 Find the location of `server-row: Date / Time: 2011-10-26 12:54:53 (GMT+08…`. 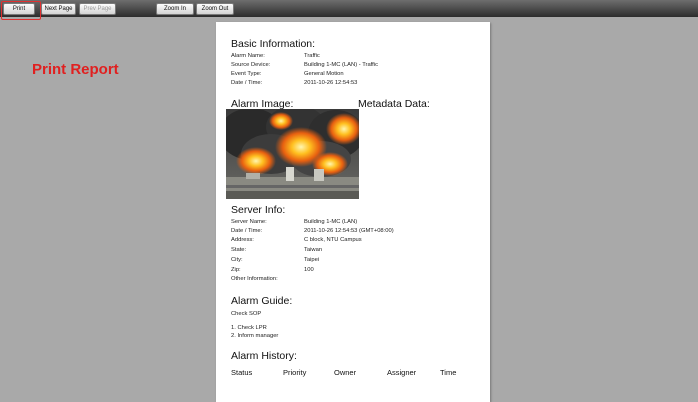

server-row: Date / Time: 2011-10-26 12:54:53 (GMT+08… is located at coordinates (356, 232).